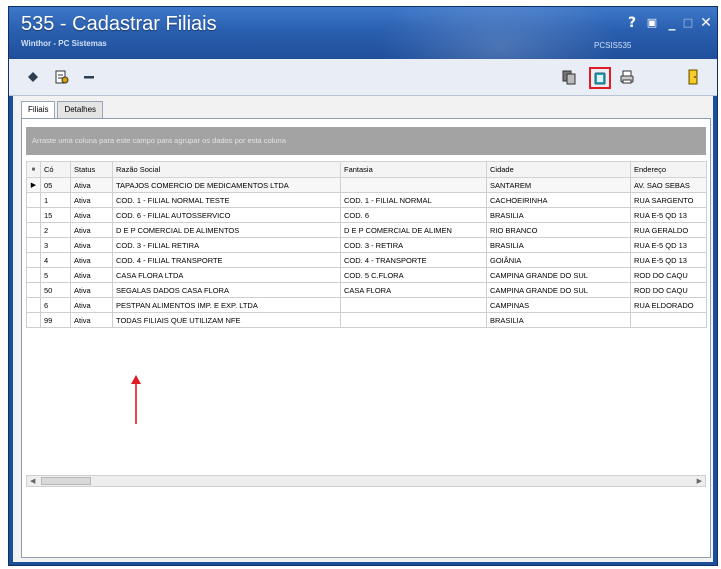 The width and height of the screenshot is (721, 569). What do you see at coordinates (91, 169) in the screenshot?
I see `column-header-status: Status` at bounding box center [91, 169].